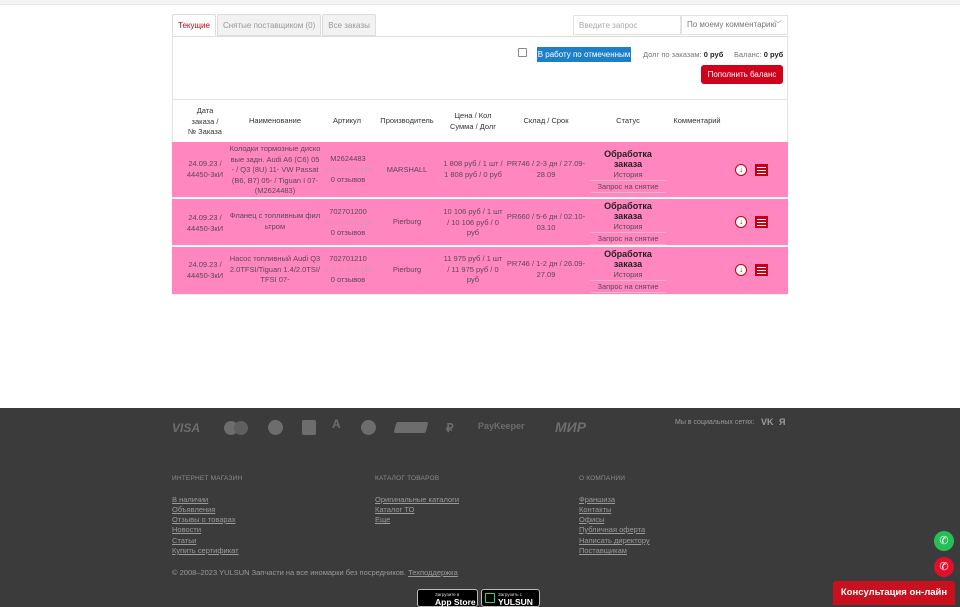 The image size is (960, 607). What do you see at coordinates (190, 499) in the screenshot?
I see `footer-link: В наличии` at bounding box center [190, 499].